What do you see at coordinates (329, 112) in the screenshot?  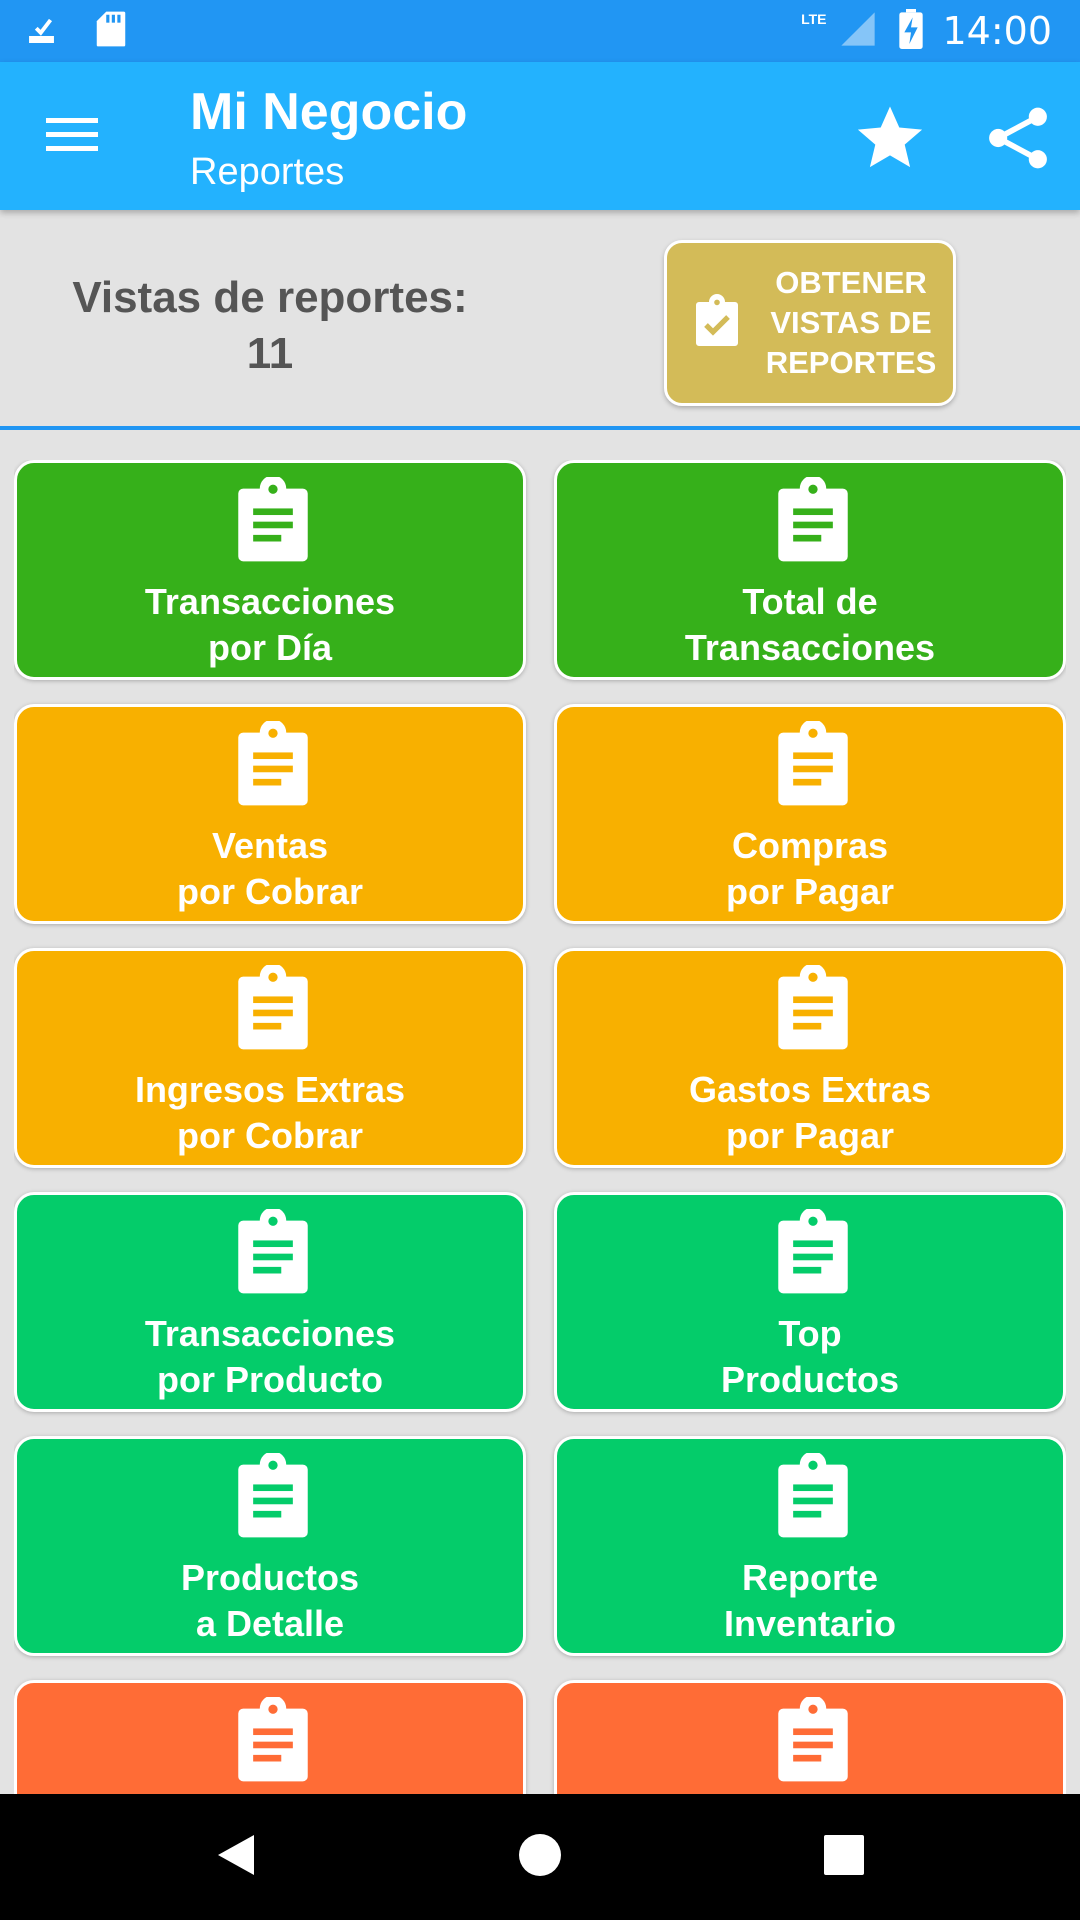 I see `app-title: Mi Negocio` at bounding box center [329, 112].